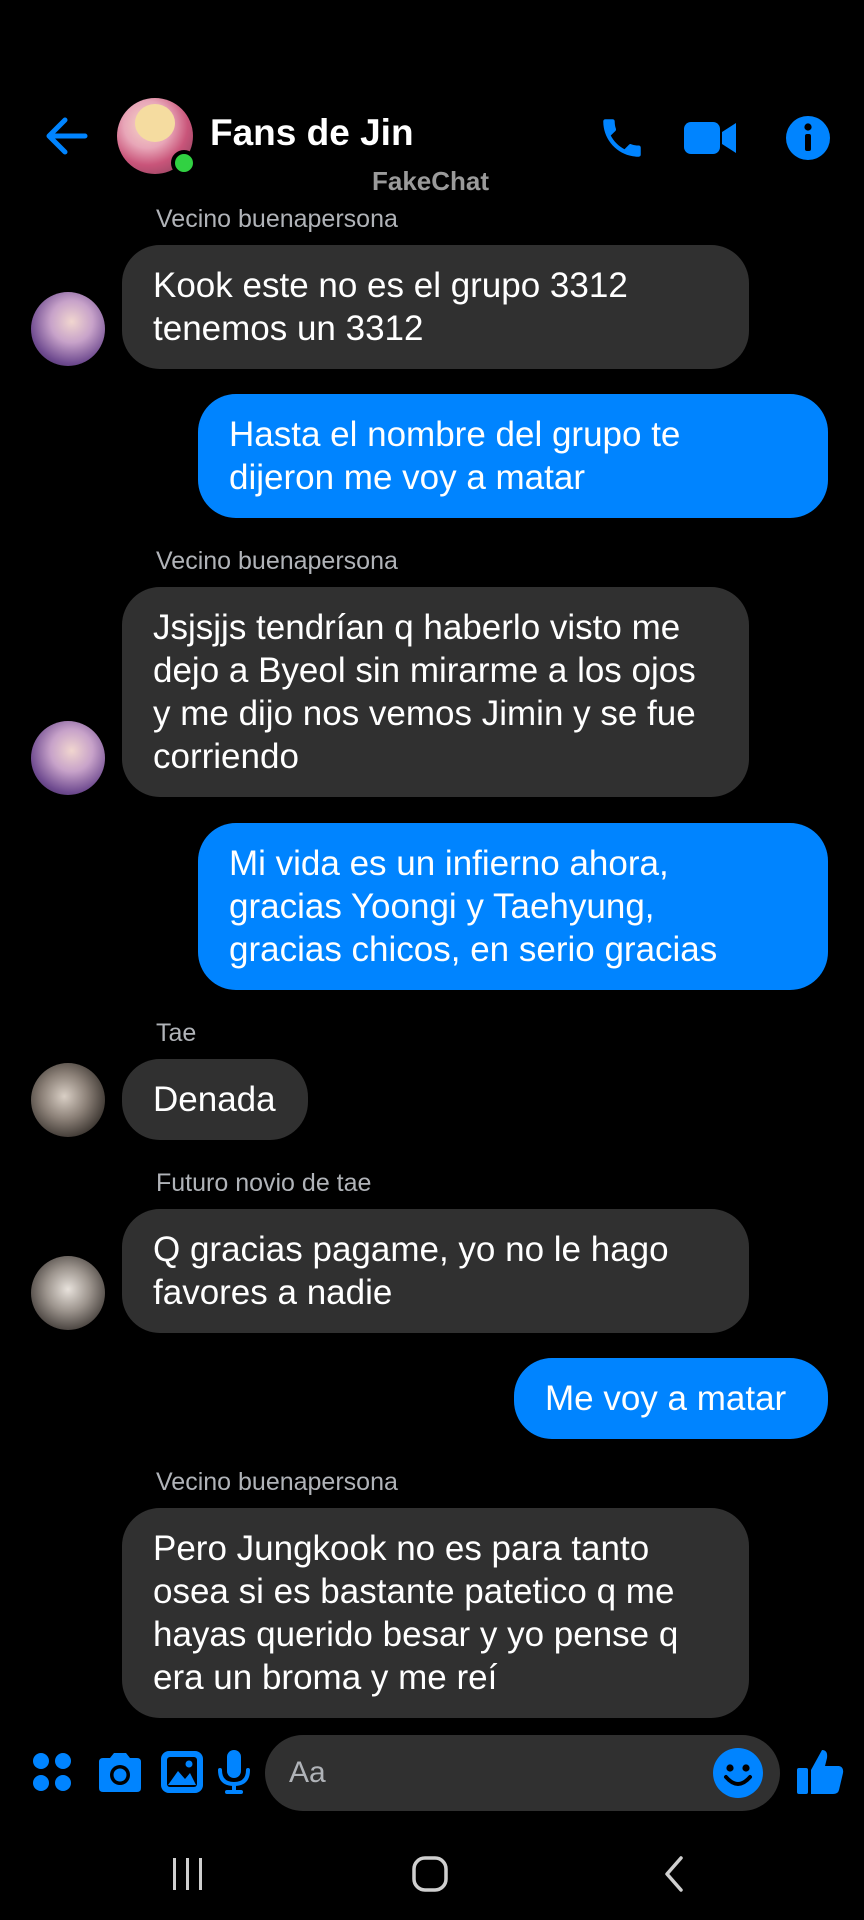 This screenshot has width=864, height=1920. I want to click on home-icon, so click(430, 1874).